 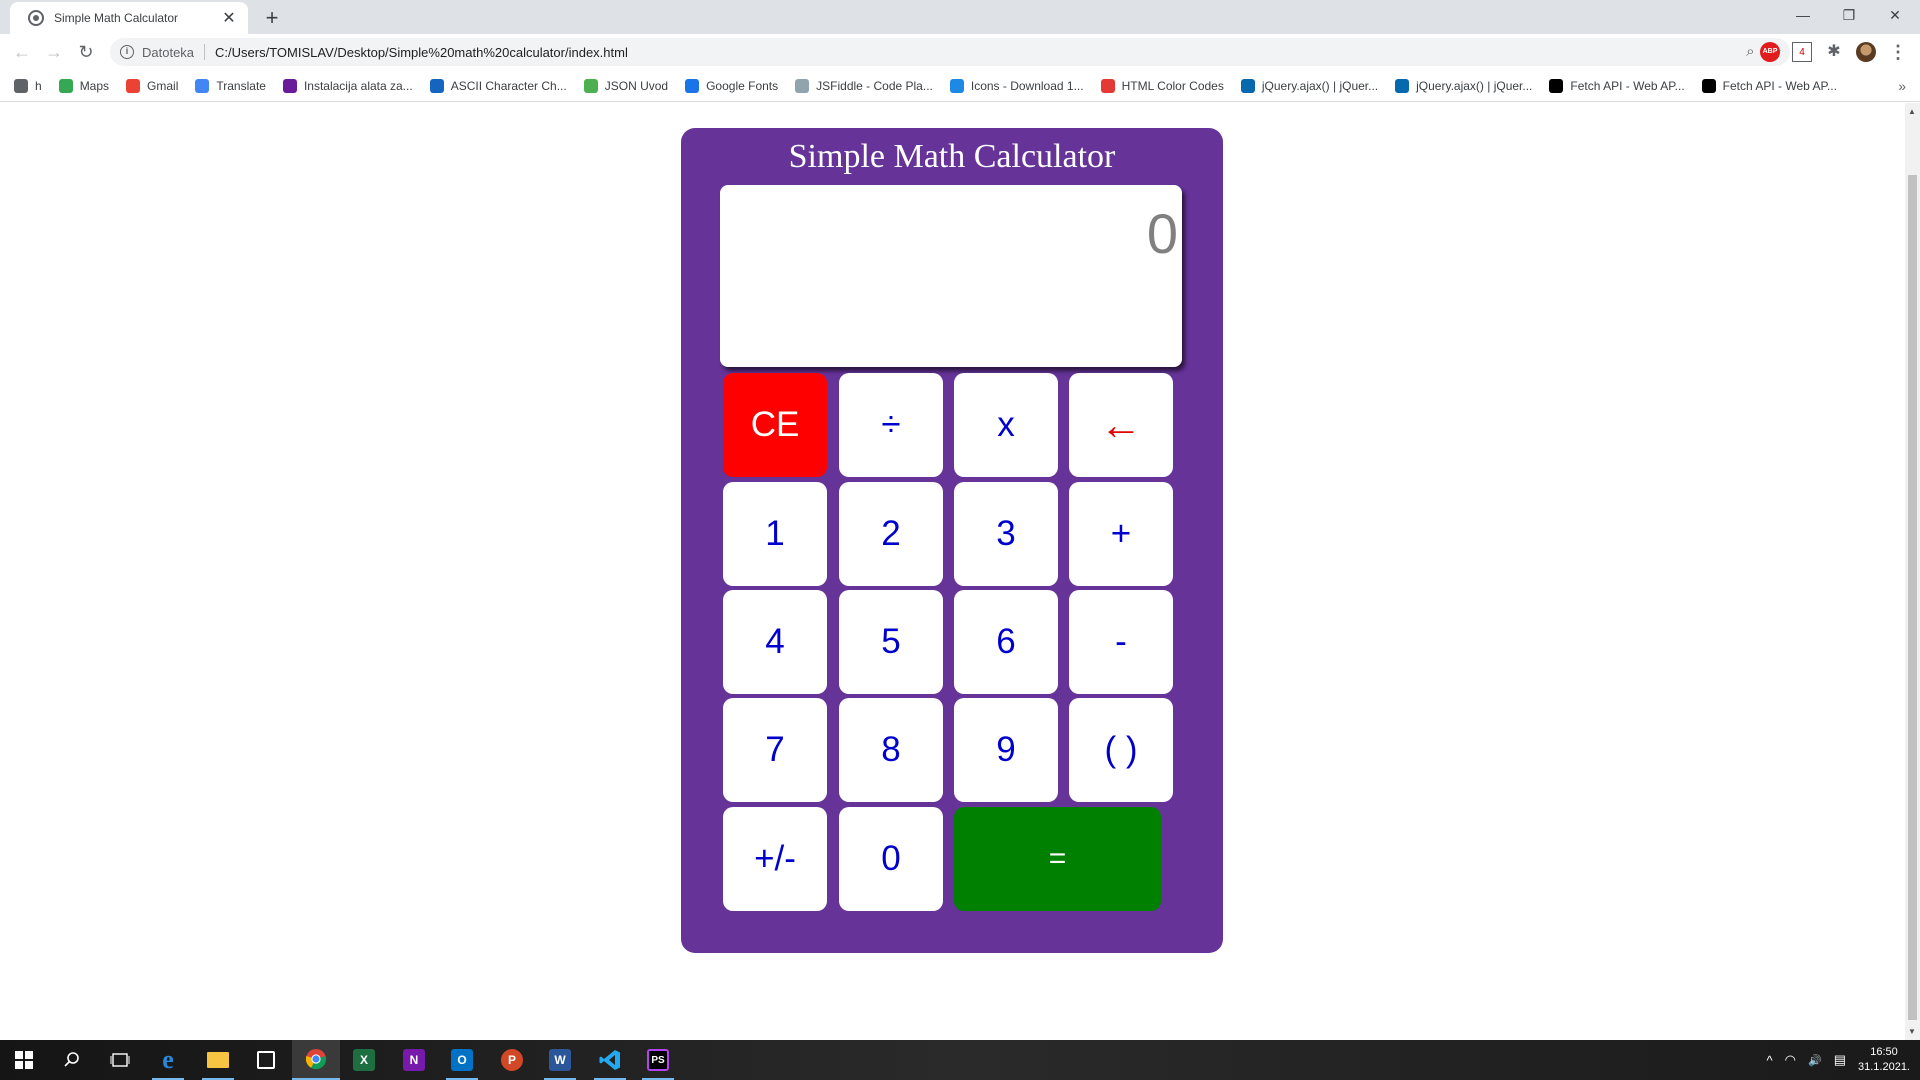 I want to click on calendar-extension-icon: 4, so click(x=1802, y=52).